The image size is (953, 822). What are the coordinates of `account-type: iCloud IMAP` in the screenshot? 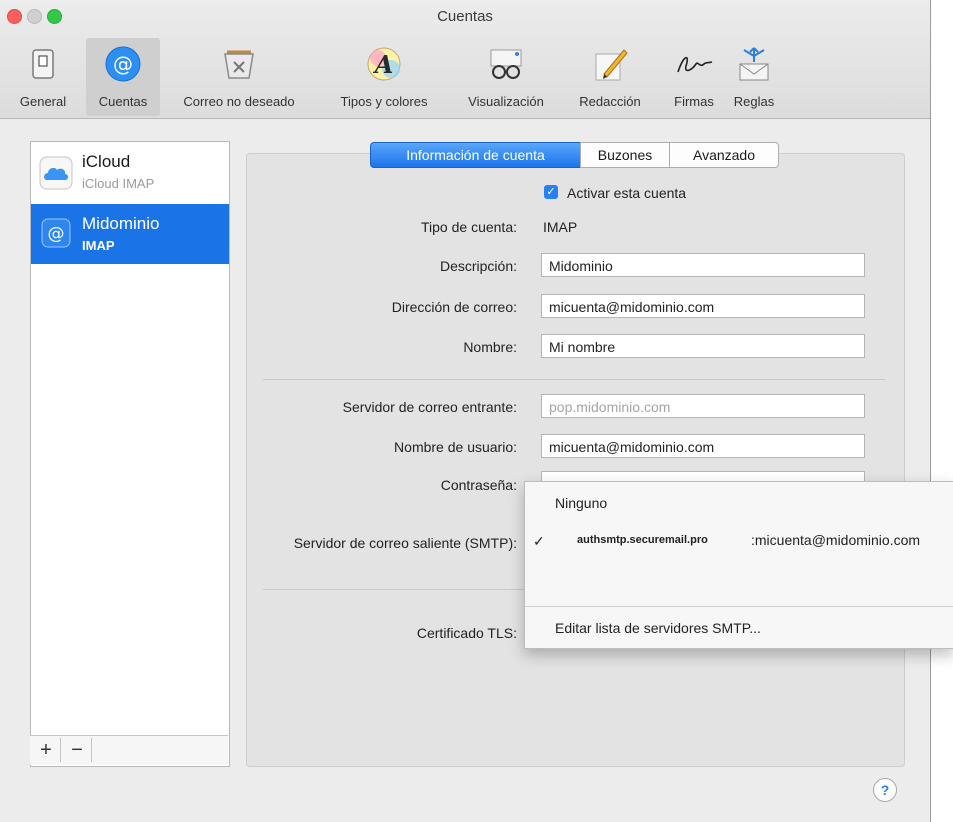 It's located at (118, 183).